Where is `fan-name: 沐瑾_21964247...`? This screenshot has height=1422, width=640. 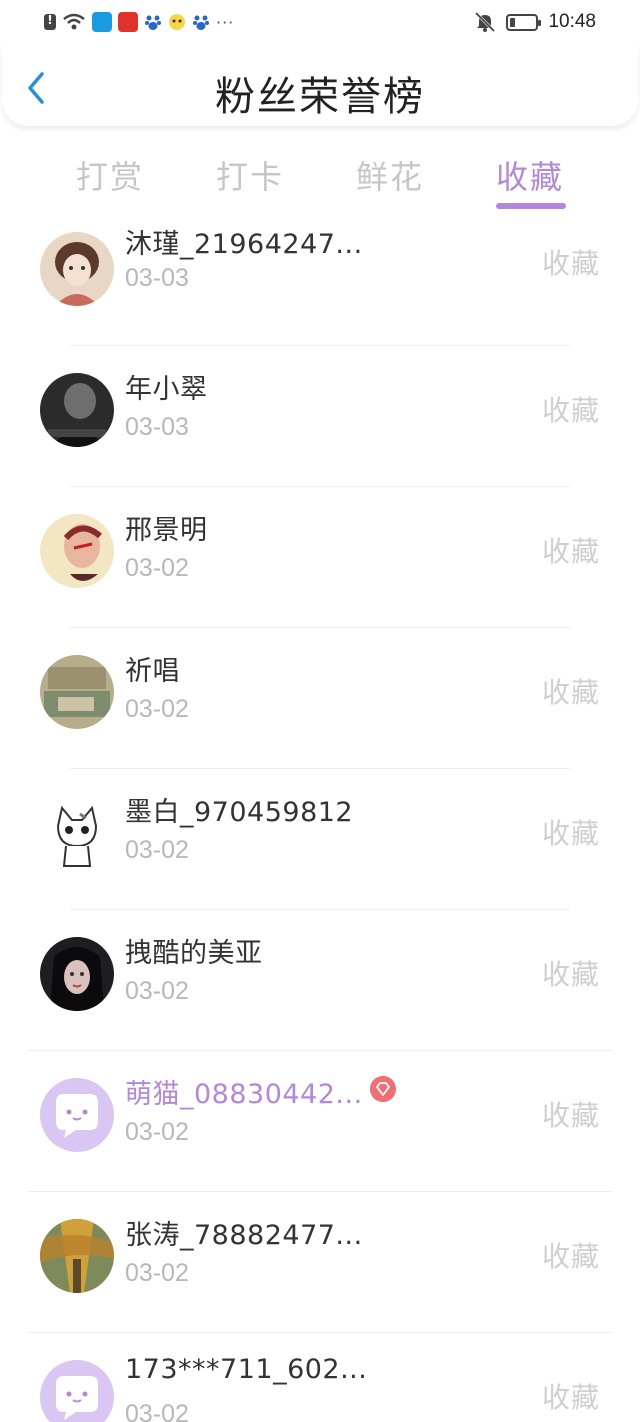
fan-name: 沐瑾_21964247... is located at coordinates (244, 244).